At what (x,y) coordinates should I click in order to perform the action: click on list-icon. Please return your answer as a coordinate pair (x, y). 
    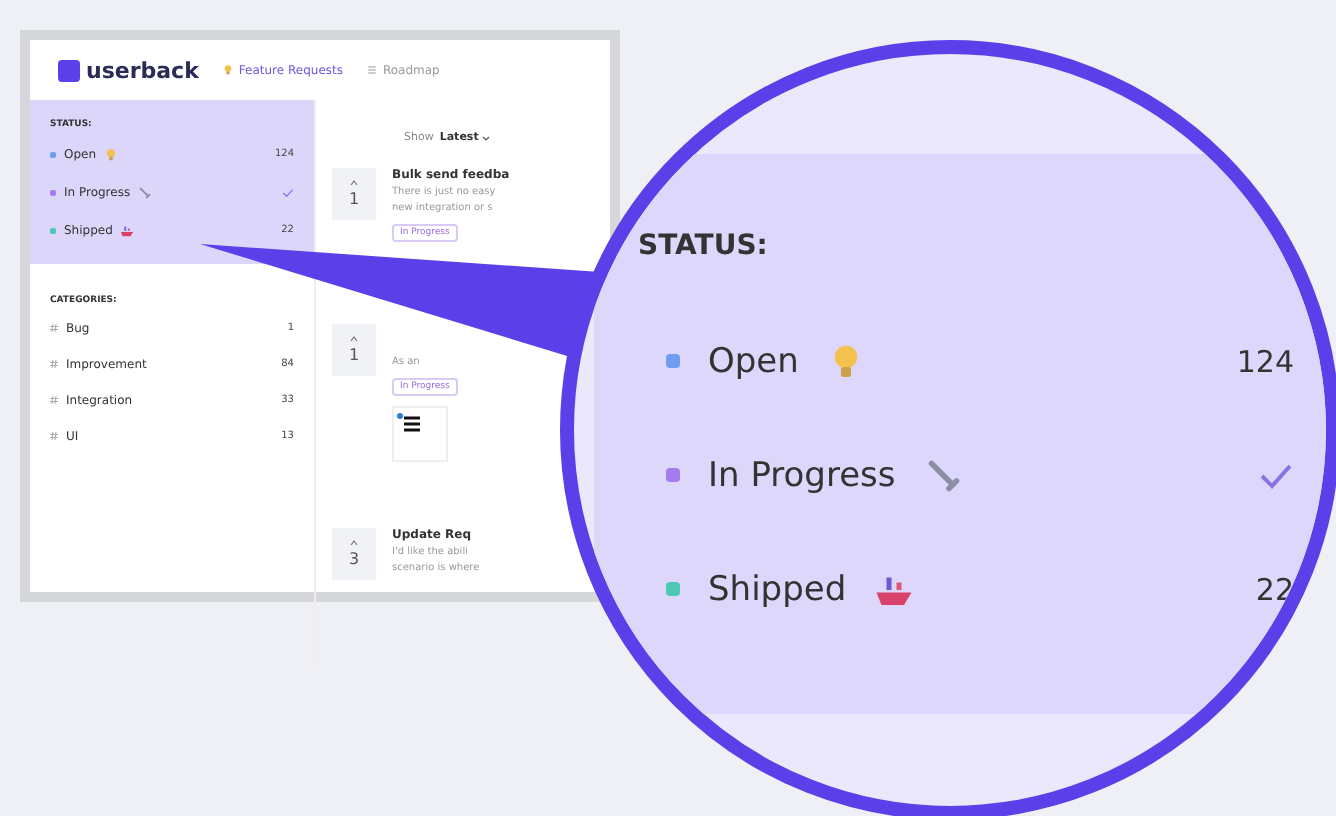
    Looking at the image, I should click on (372, 70).